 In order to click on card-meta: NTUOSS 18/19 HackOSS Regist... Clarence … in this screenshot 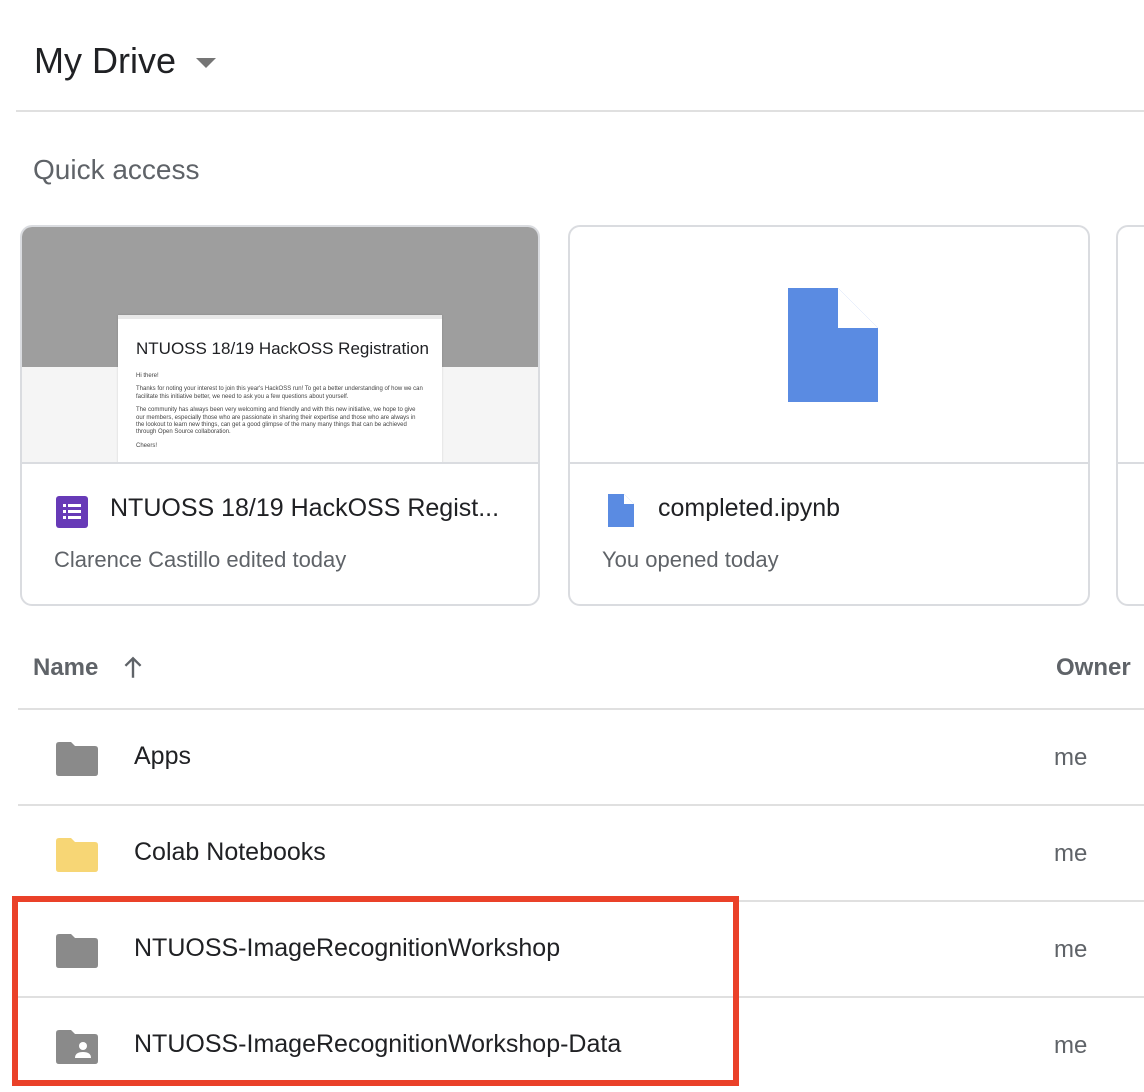, I will do `click(280, 535)`.